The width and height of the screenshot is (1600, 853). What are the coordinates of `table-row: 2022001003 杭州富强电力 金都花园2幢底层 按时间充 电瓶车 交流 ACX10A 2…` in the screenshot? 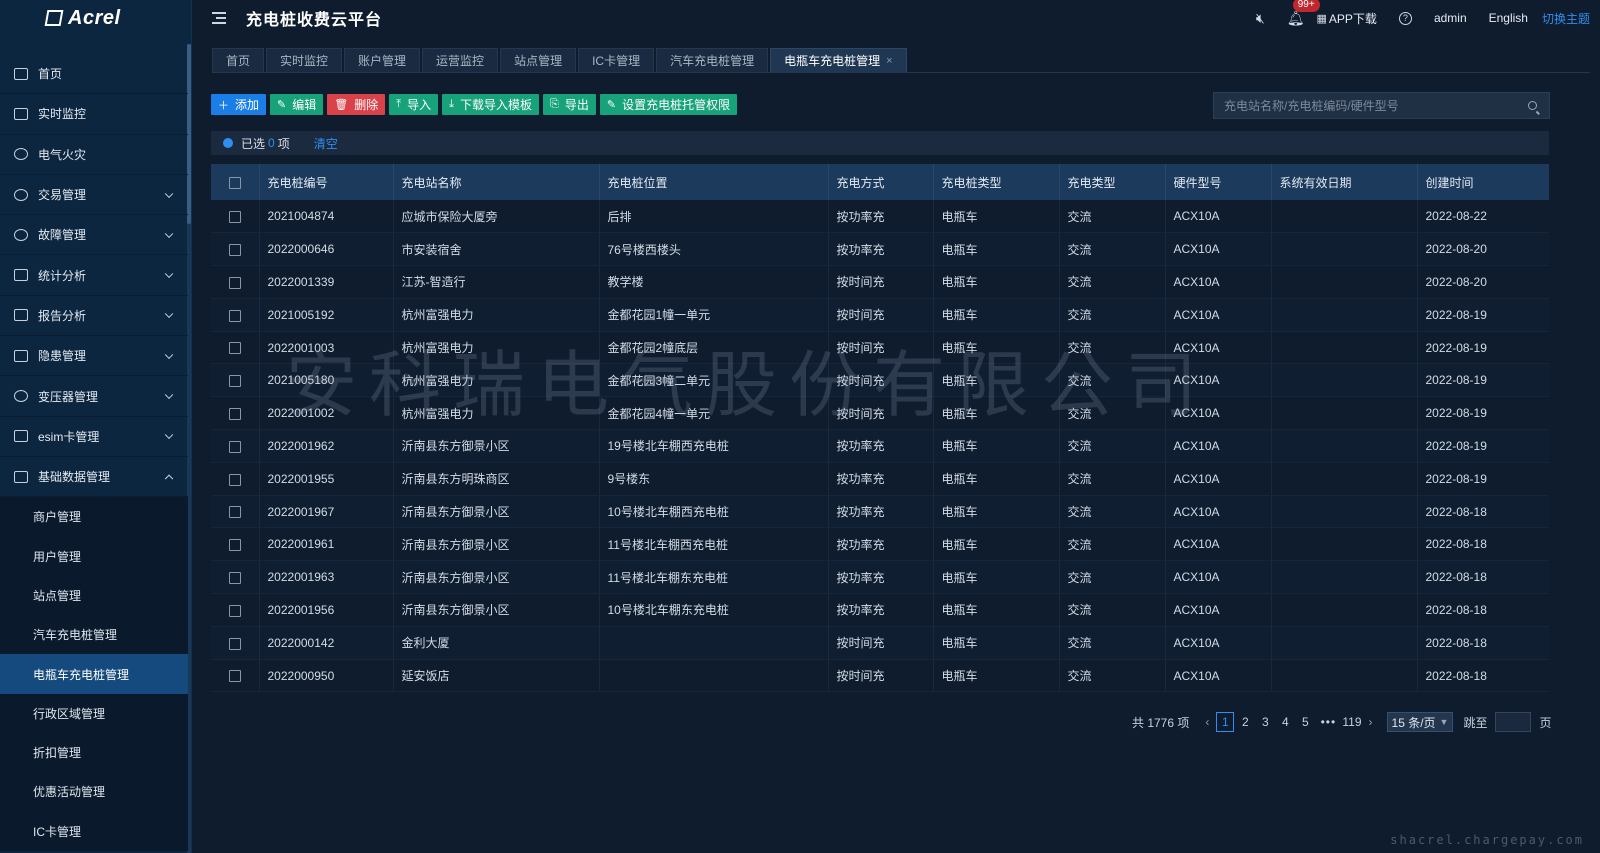 It's located at (880, 348).